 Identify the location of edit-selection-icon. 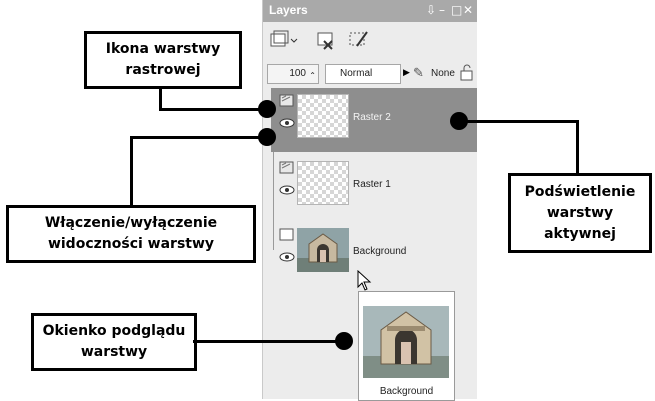
(358, 39).